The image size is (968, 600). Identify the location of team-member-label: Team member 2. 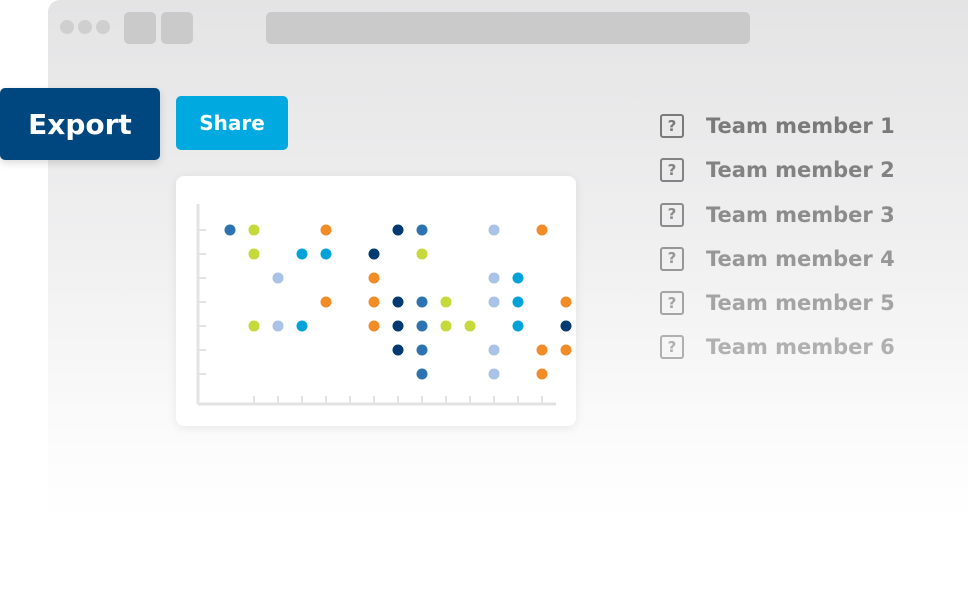
(800, 170).